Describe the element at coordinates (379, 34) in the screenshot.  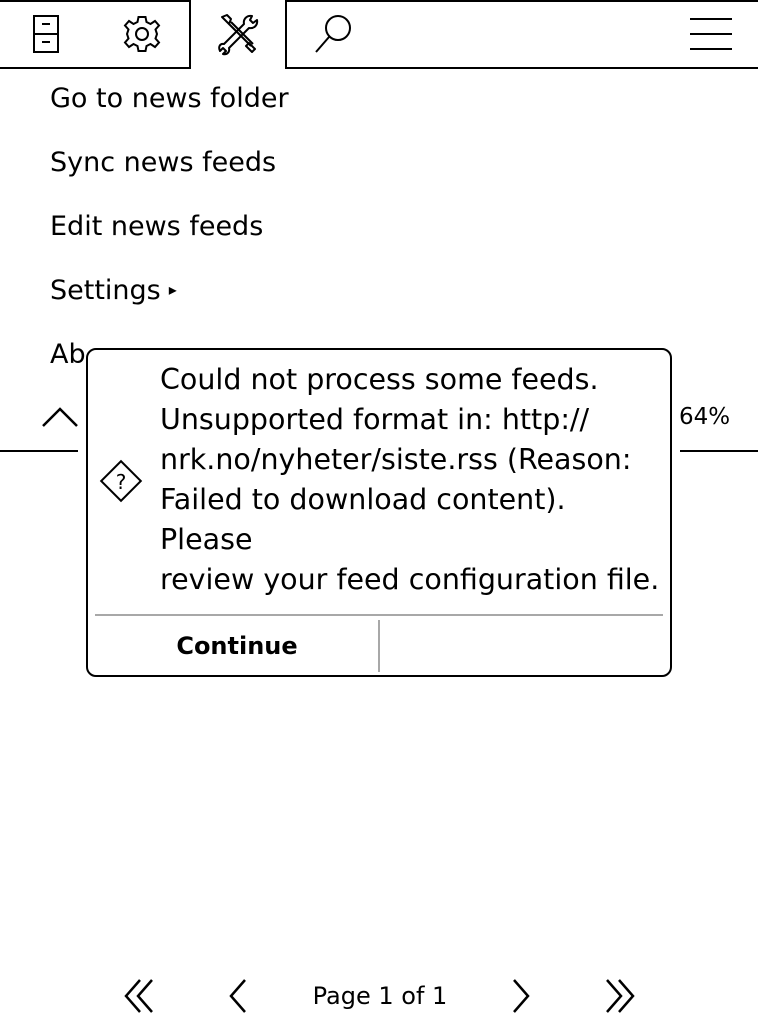
I see `top-tab-bar` at that location.